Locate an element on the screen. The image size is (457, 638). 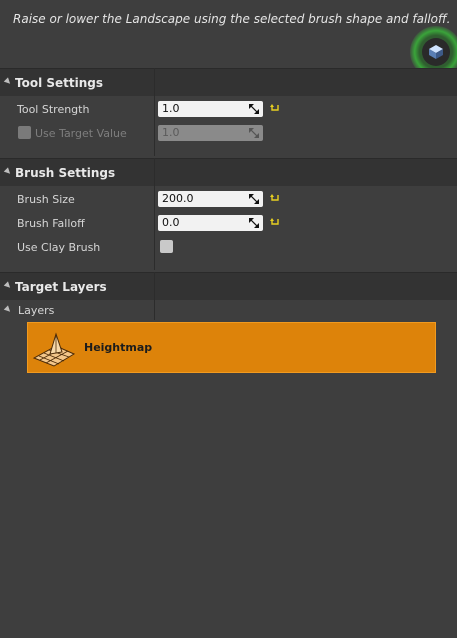
use-clay-brush-row: Use Clay Brush is located at coordinates (228, 247).